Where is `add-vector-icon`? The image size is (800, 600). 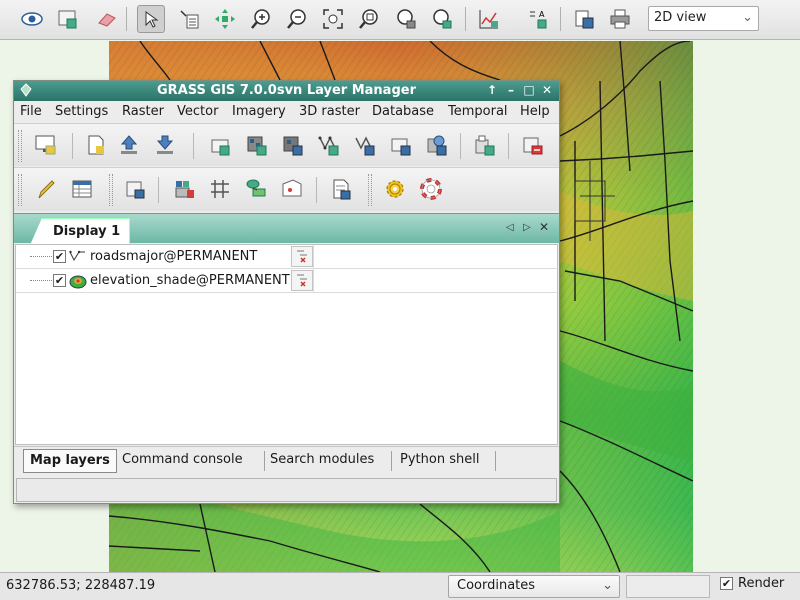
add-vector-icon is located at coordinates (328, 145).